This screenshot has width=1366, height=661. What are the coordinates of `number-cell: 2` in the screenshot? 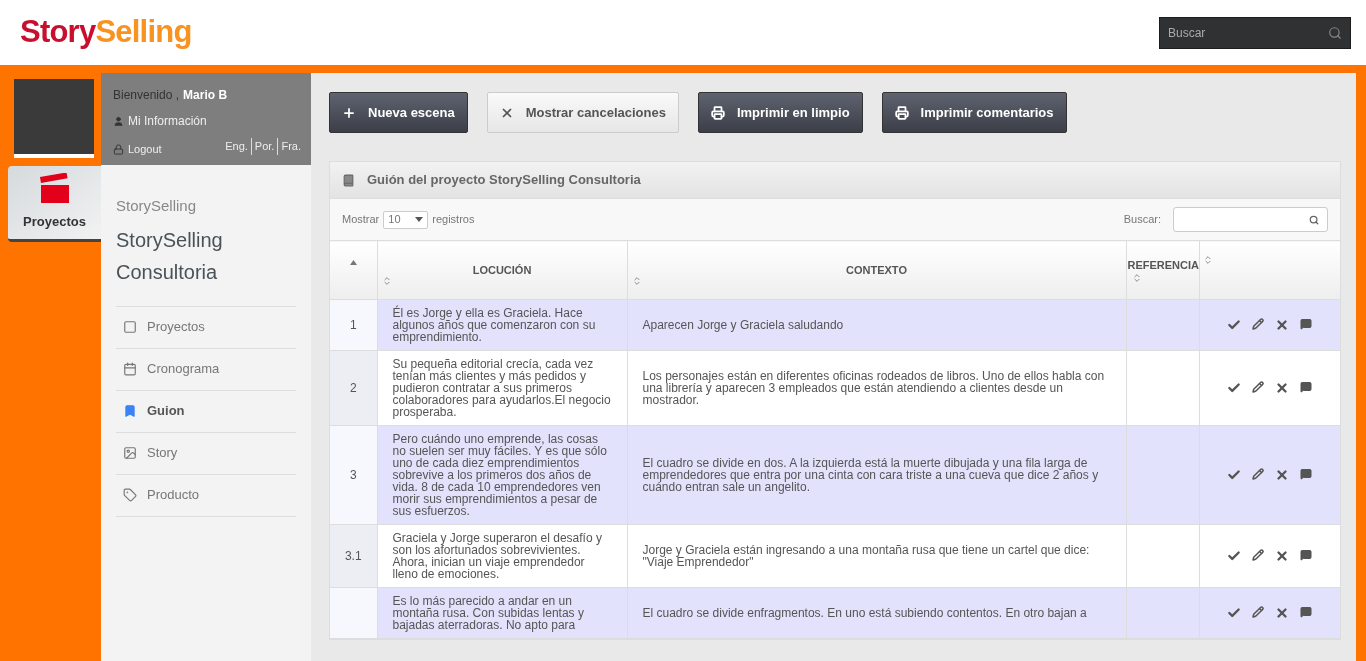 It's located at (353, 388).